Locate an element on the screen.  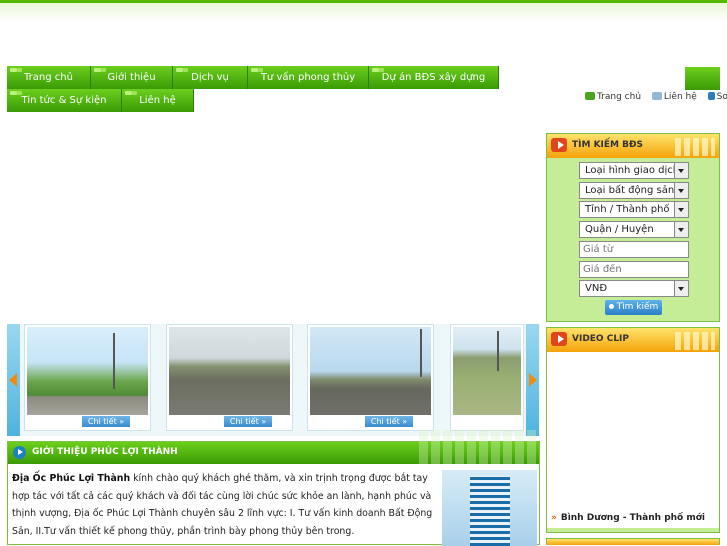
nav-item-projects: Dự án BĐS xây dựng is located at coordinates (434, 77).